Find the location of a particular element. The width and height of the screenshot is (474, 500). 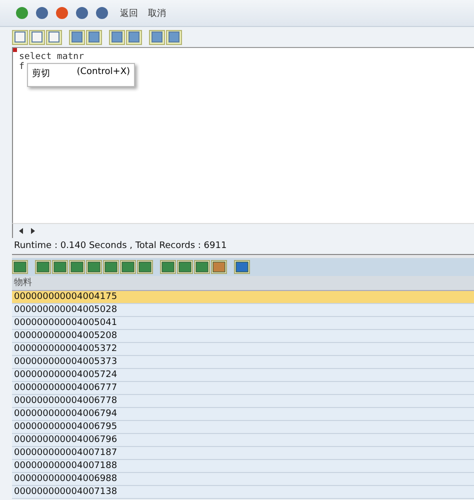

table-cell: 000000000004005041 is located at coordinates (66, 323).